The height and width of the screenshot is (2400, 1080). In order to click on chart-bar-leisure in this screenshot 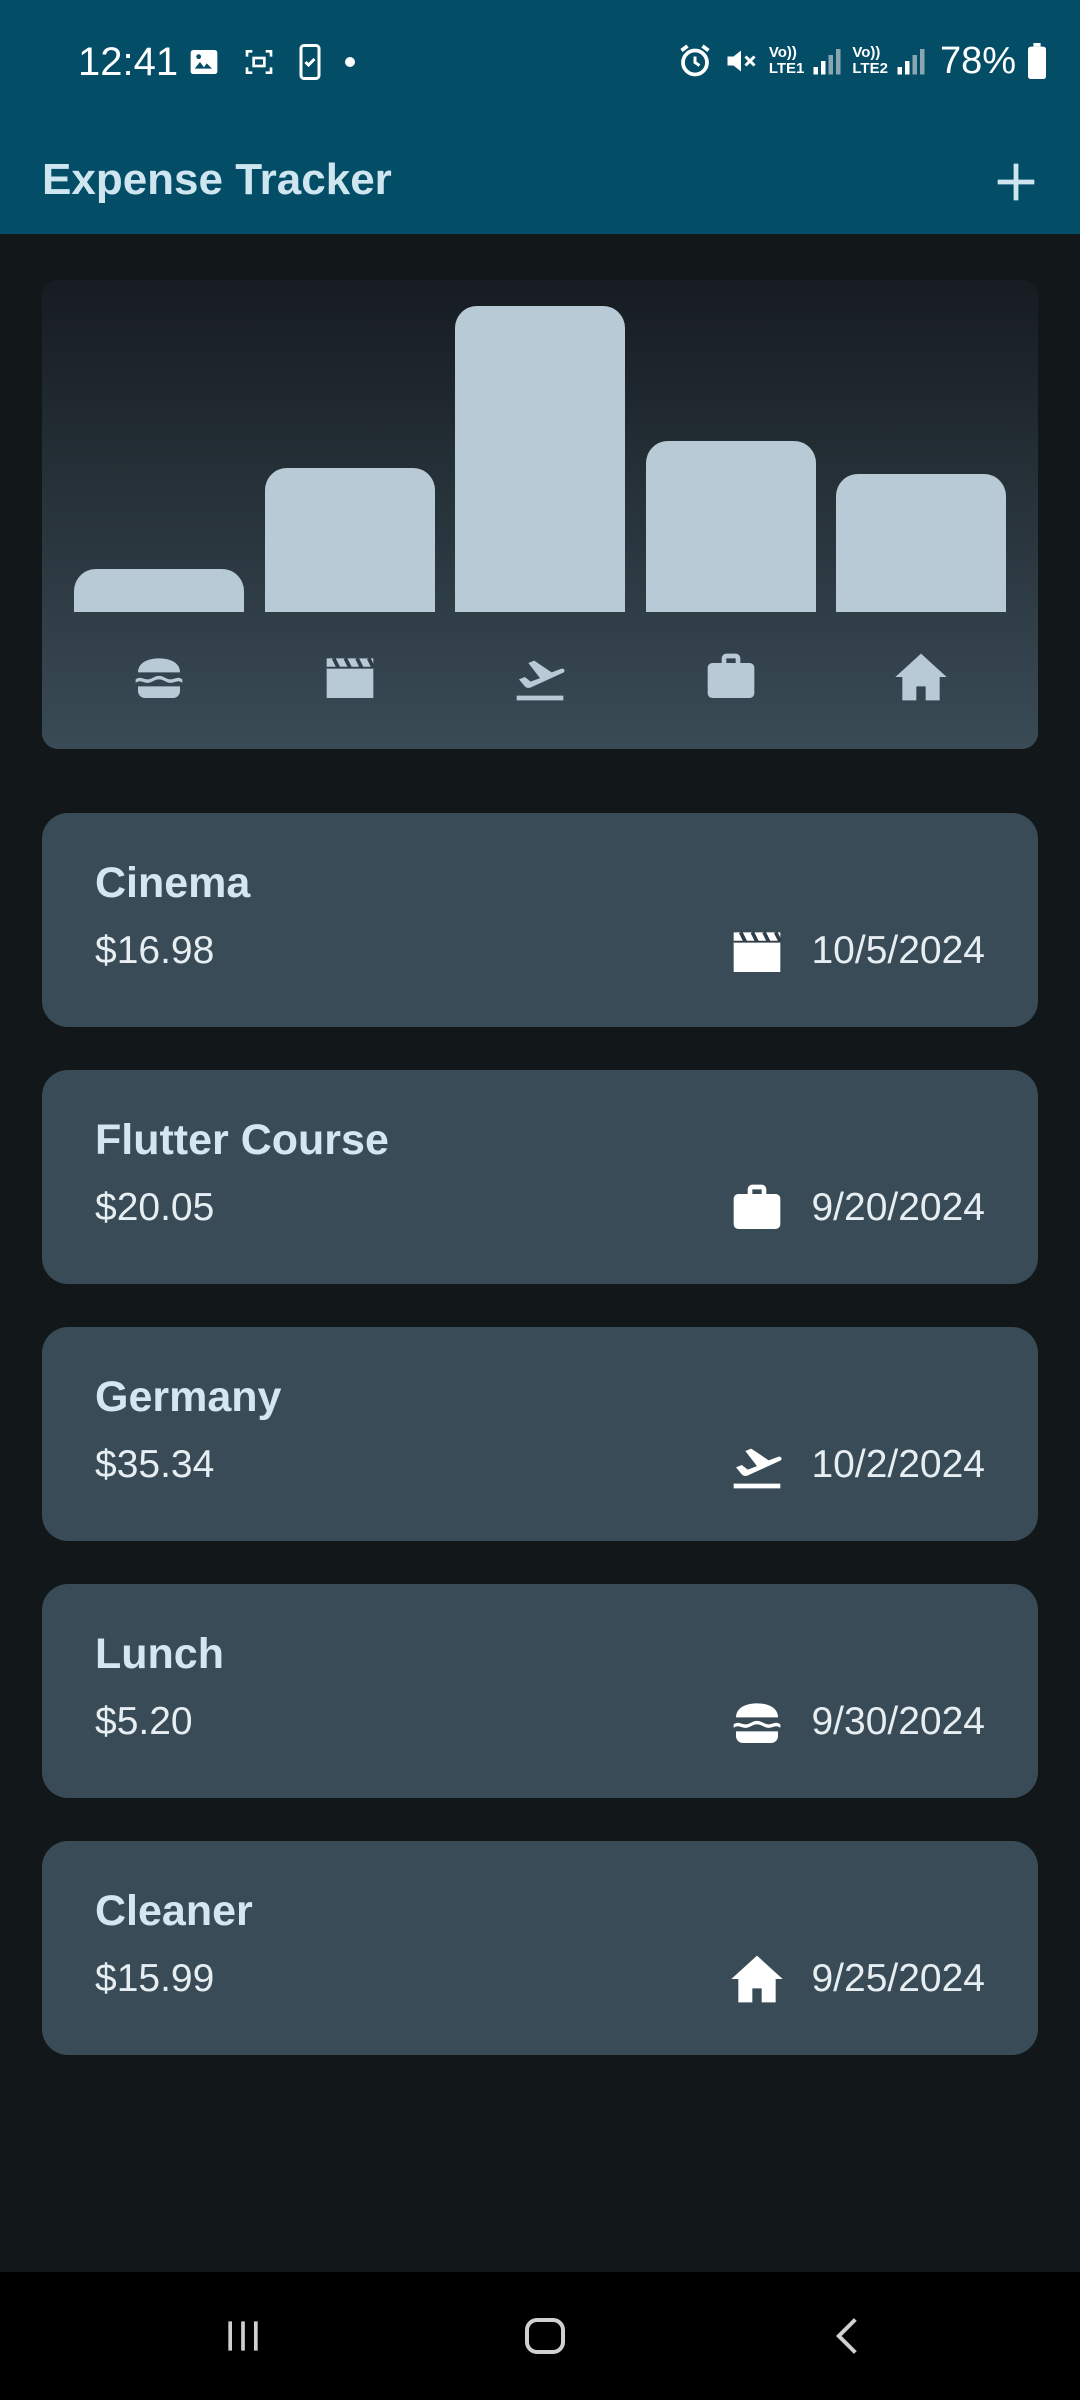, I will do `click(349, 540)`.